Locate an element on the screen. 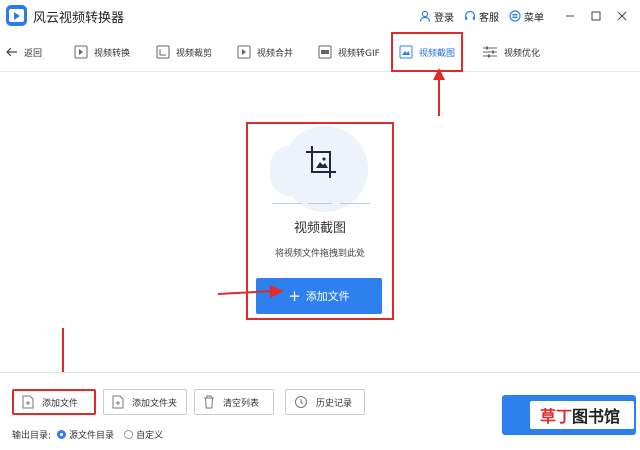  add-file-bottom-label: 添加文件 is located at coordinates (60, 403).